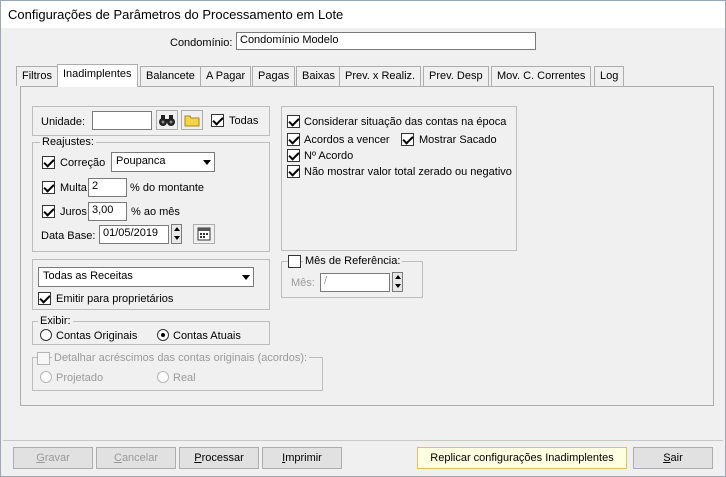 This screenshot has height=477, width=726. I want to click on tab-pagas: Pagas, so click(274, 76).